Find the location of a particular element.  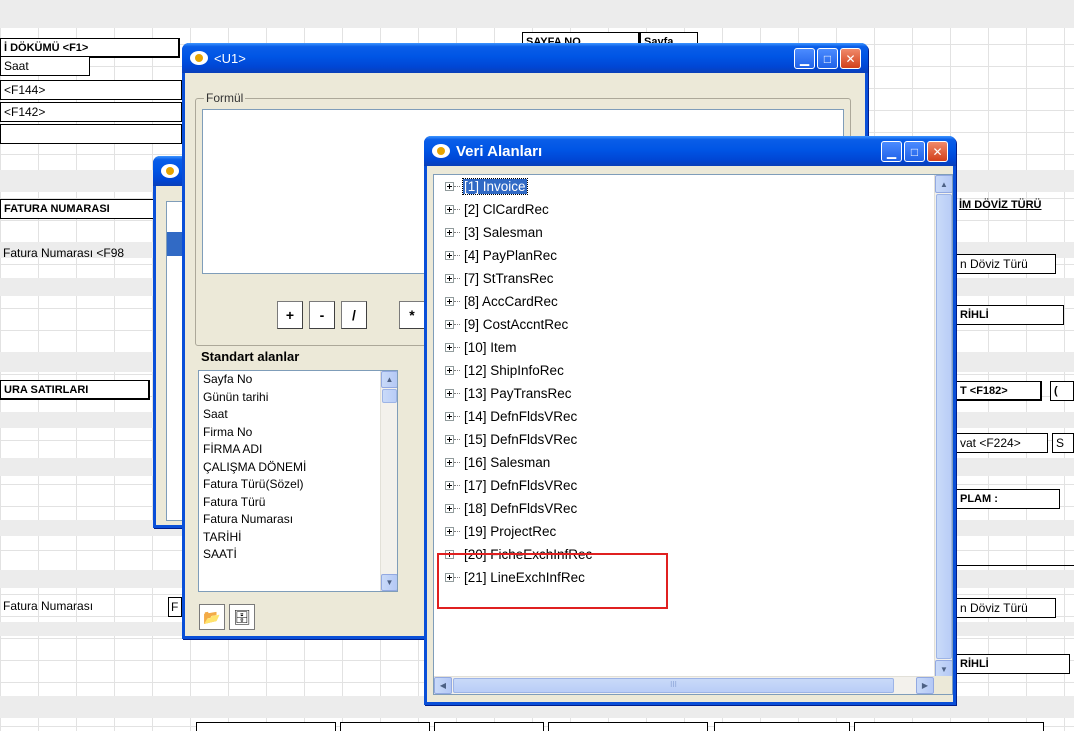

scroll-thumb: III is located at coordinates (673, 685).